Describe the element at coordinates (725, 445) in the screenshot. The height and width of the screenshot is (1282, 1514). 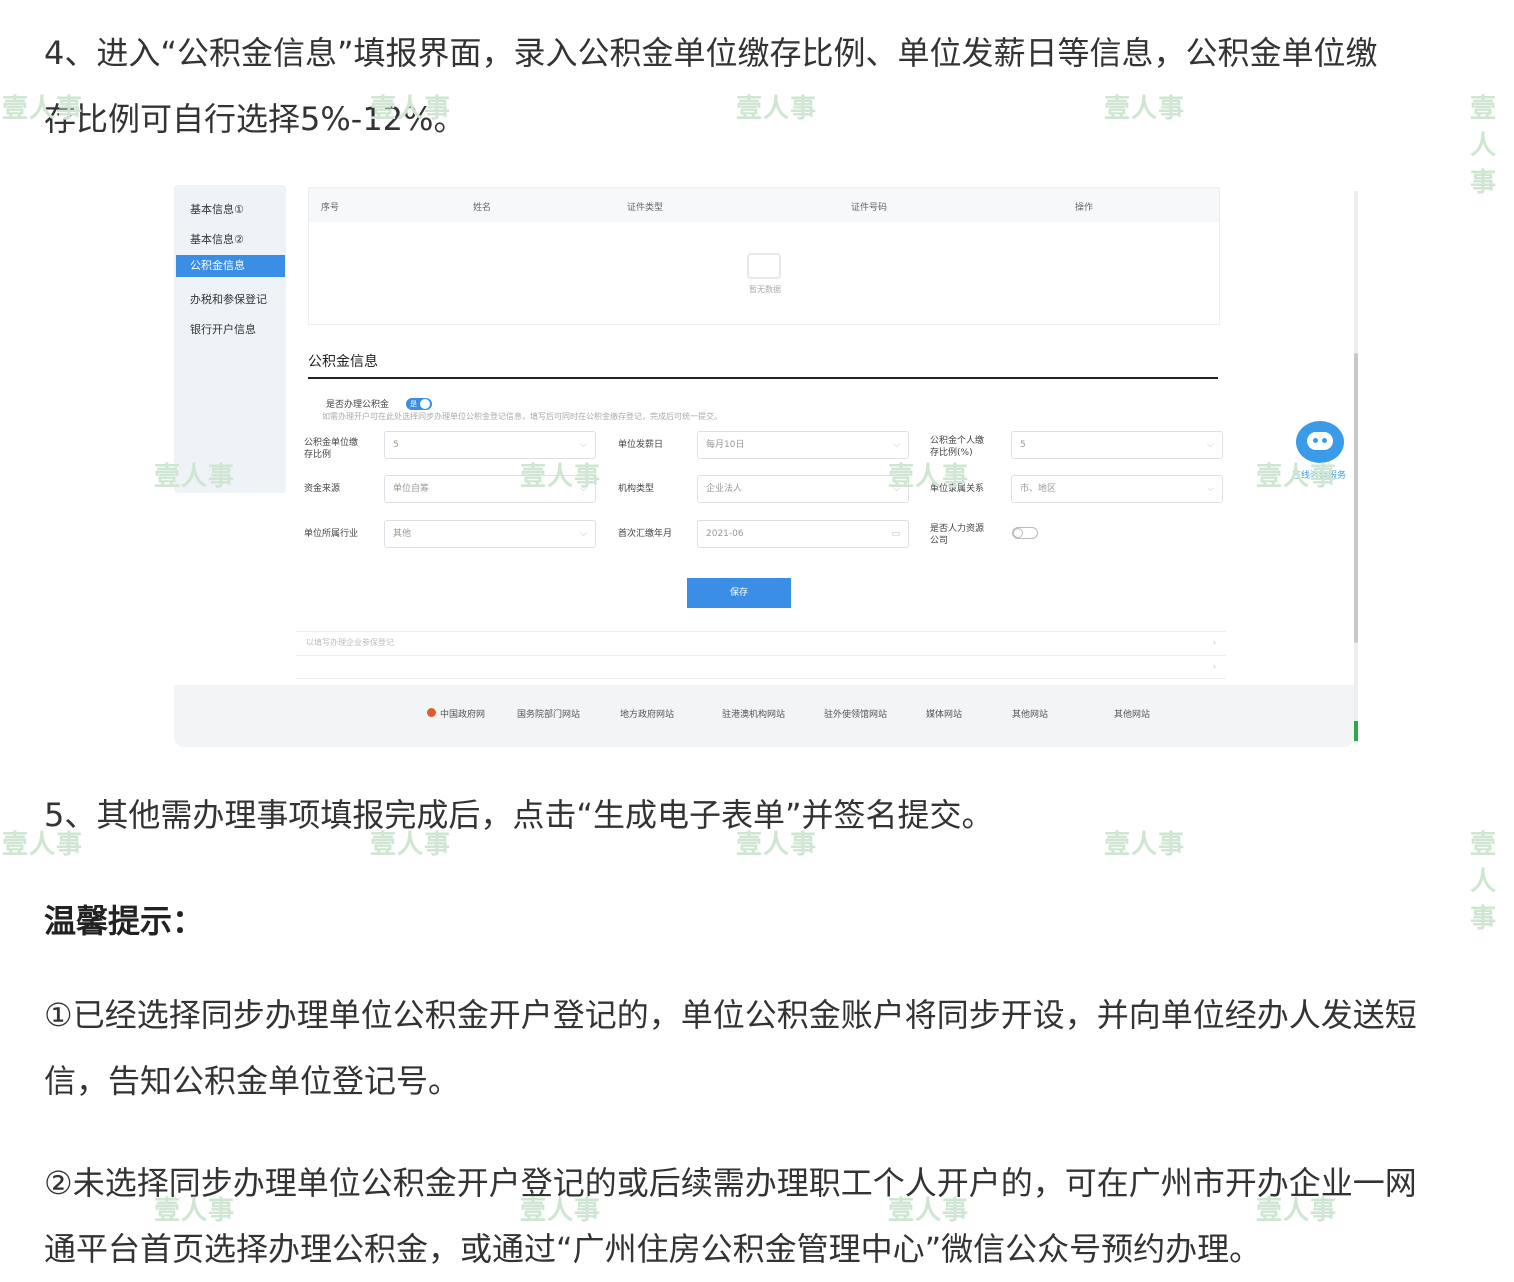
I see `payday-value: 每月10日` at that location.